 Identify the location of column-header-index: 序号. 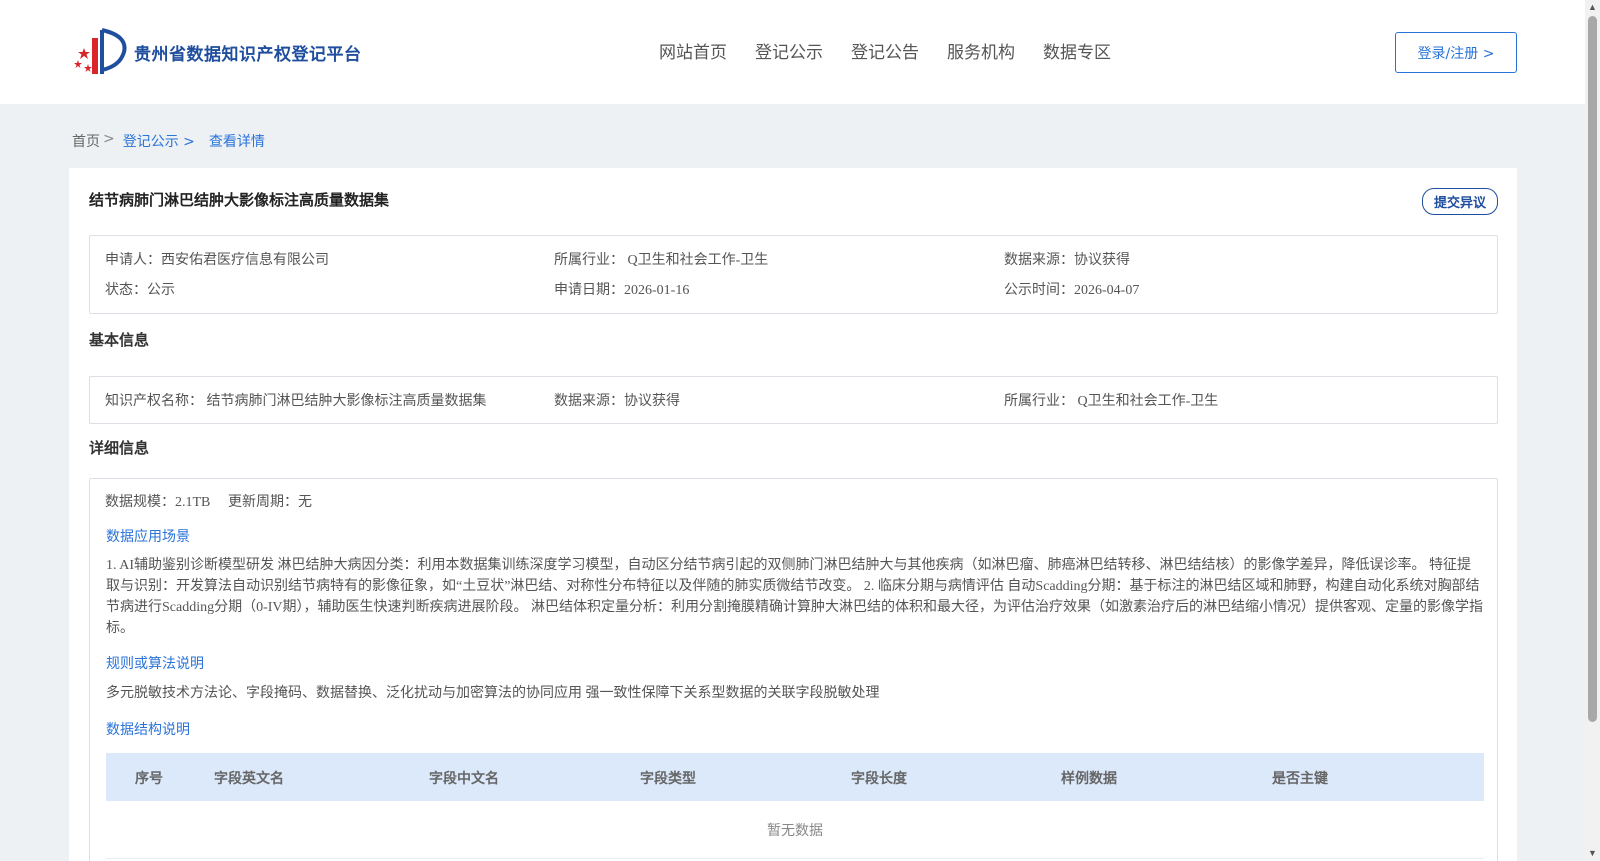
(149, 779).